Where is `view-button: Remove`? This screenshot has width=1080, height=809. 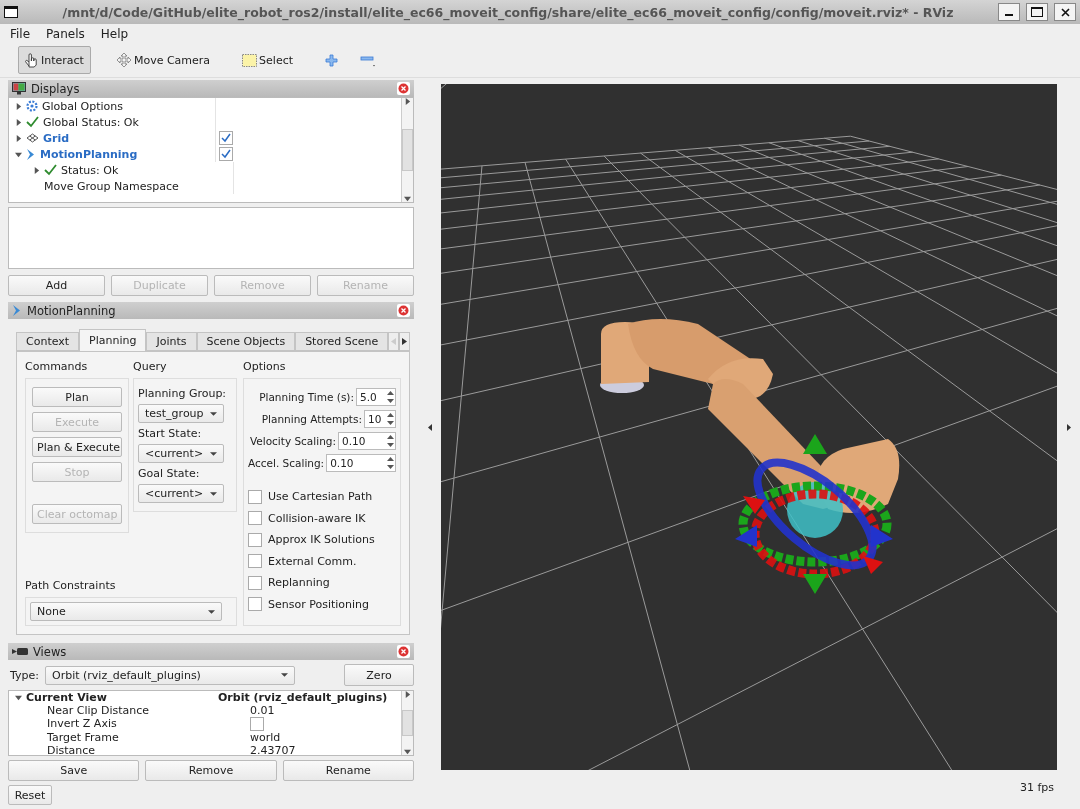 view-button: Remove is located at coordinates (211, 770).